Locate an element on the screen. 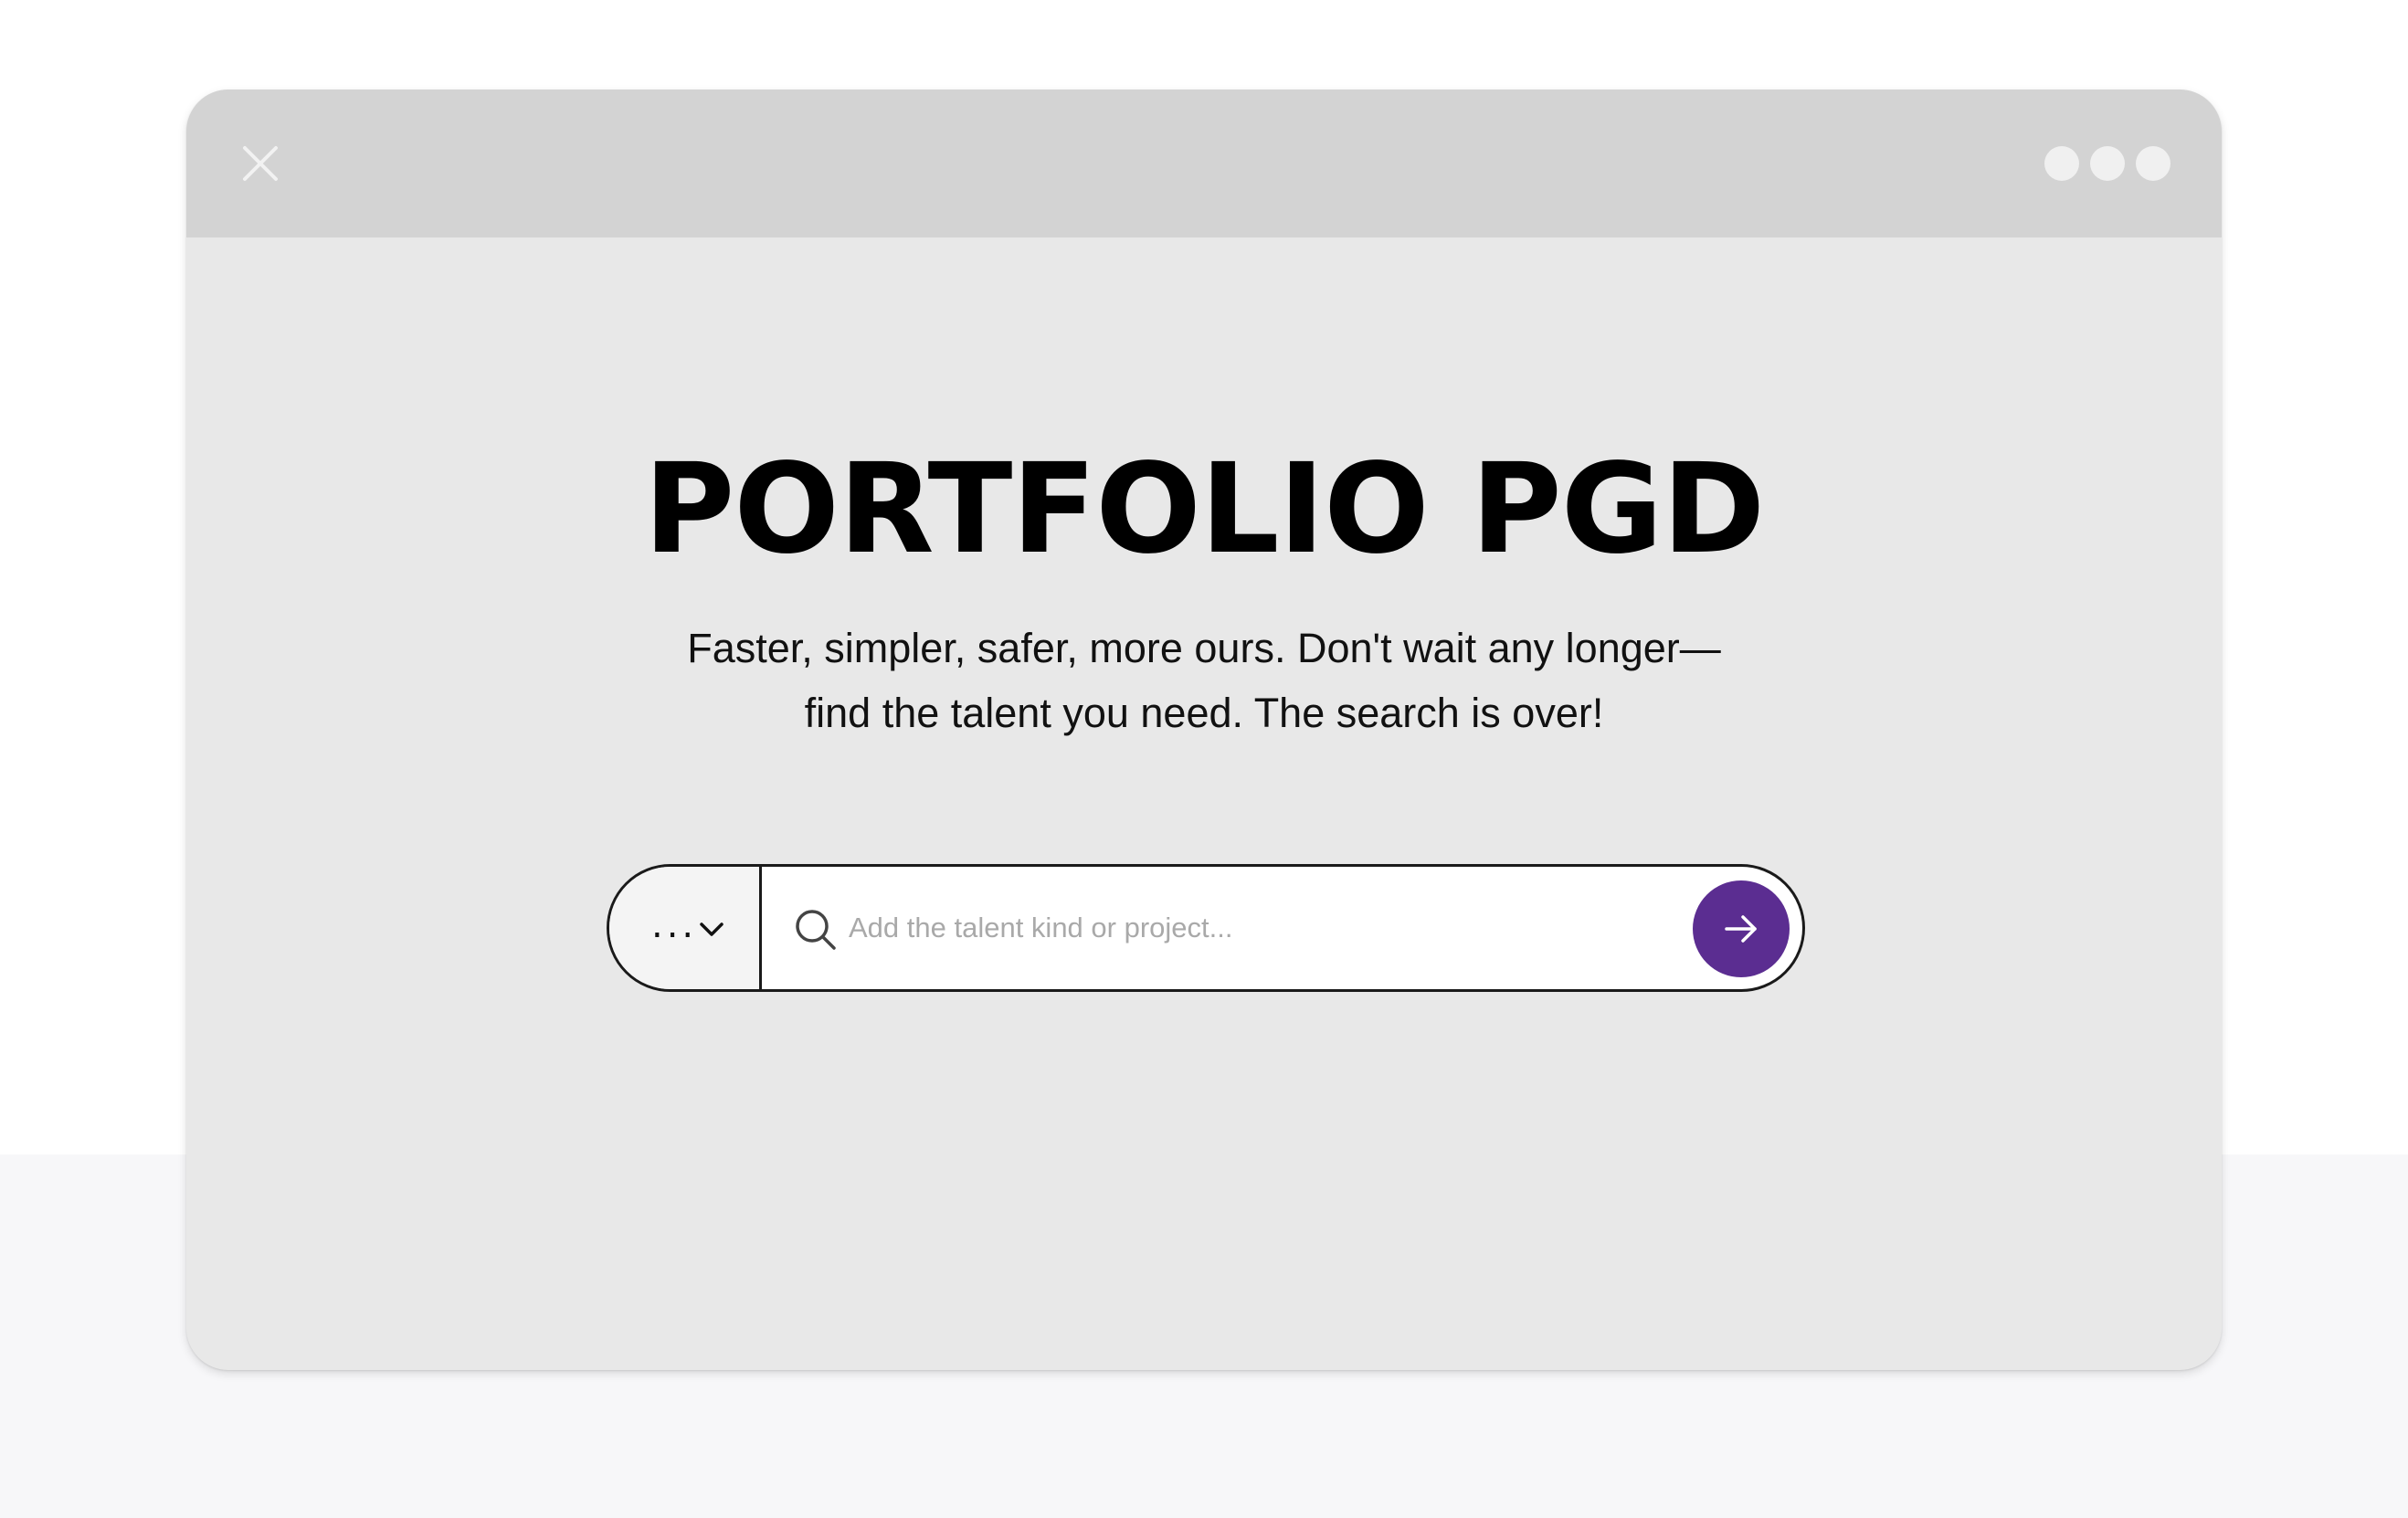 The image size is (2408, 1518). search-input is located at coordinates (1251, 928).